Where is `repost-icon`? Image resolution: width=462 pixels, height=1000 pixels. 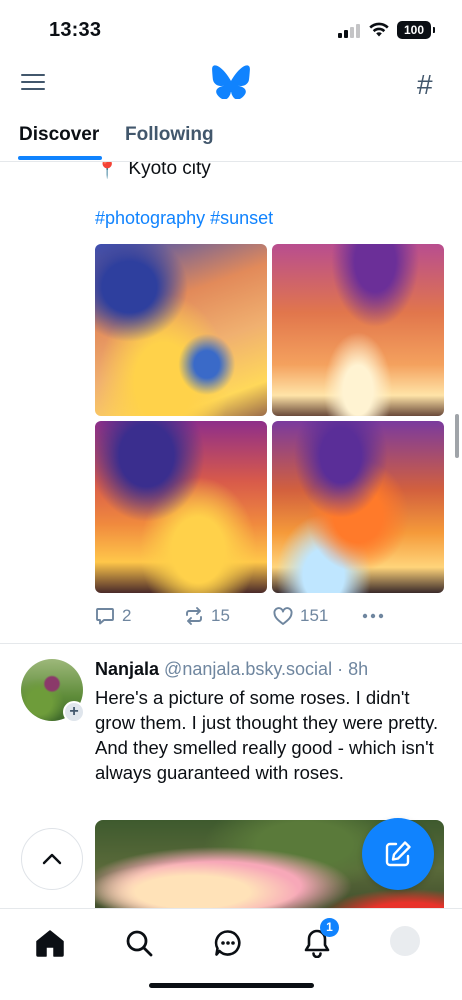
repost-icon is located at coordinates (194, 616).